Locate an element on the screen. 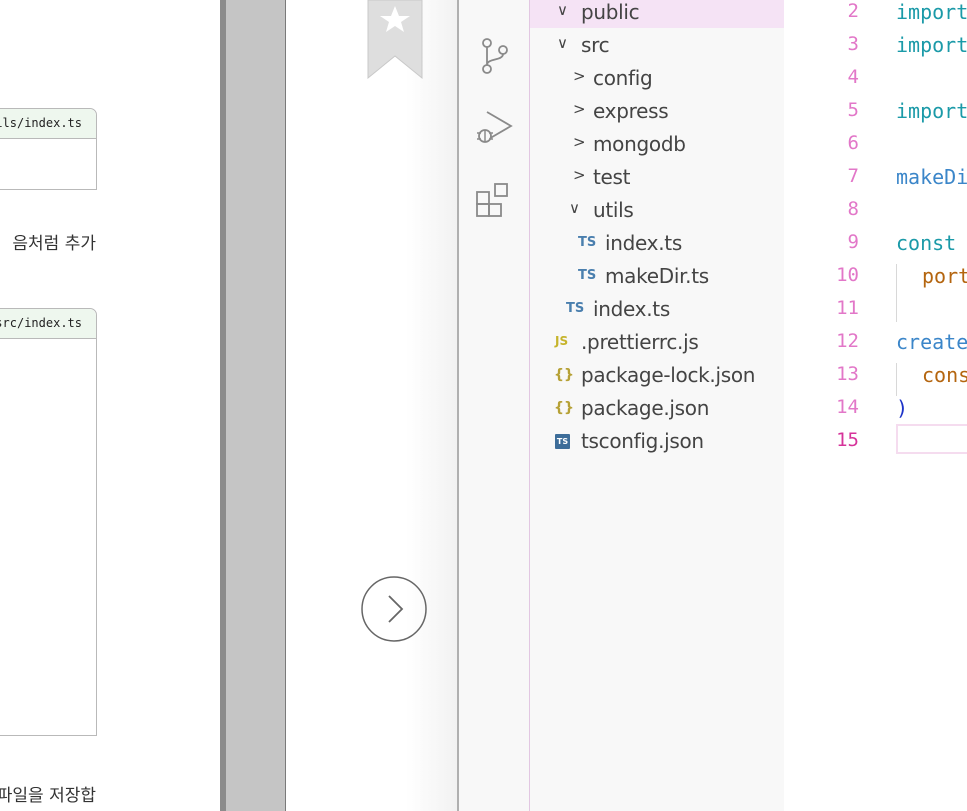 This screenshot has height=811, width=967. tree-item-label: utils is located at coordinates (613, 210).